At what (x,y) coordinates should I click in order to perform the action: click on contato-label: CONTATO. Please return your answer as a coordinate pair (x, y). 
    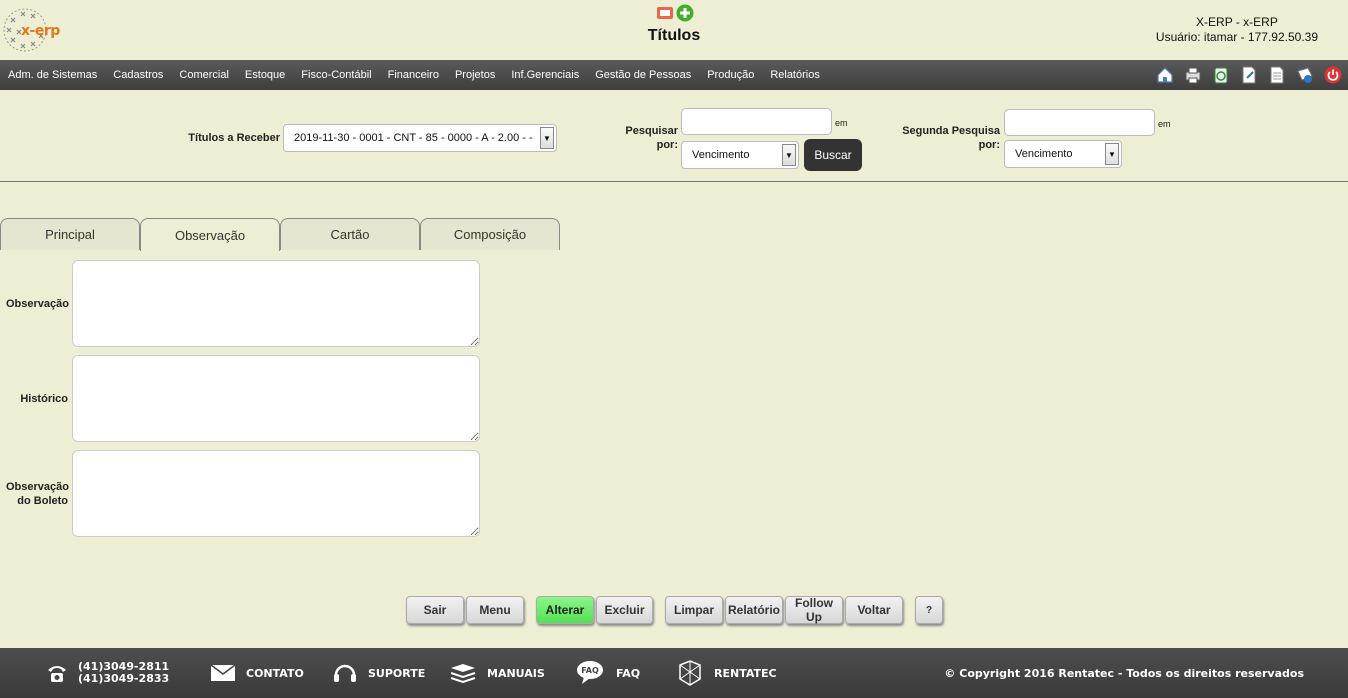
    Looking at the image, I should click on (275, 673).